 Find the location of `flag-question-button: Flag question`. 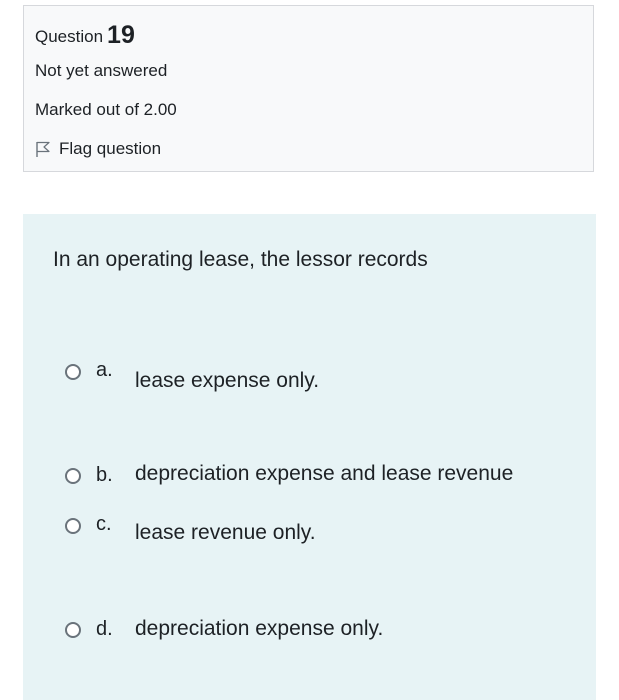

flag-question-button: Flag question is located at coordinates (98, 149).